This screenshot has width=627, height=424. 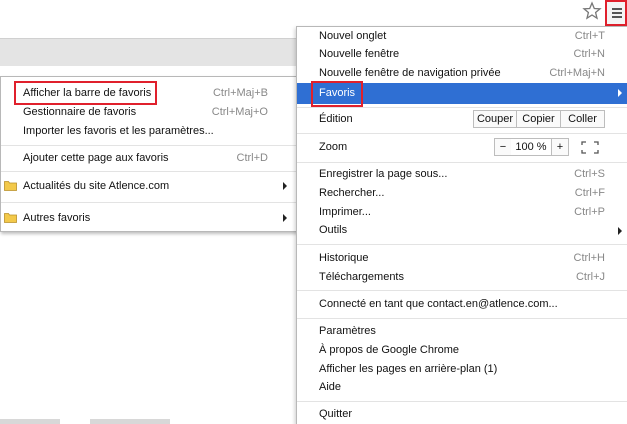 What do you see at coordinates (462, 277) in the screenshot?
I see `downloads-item: Téléchargements Ctrl+J` at bounding box center [462, 277].